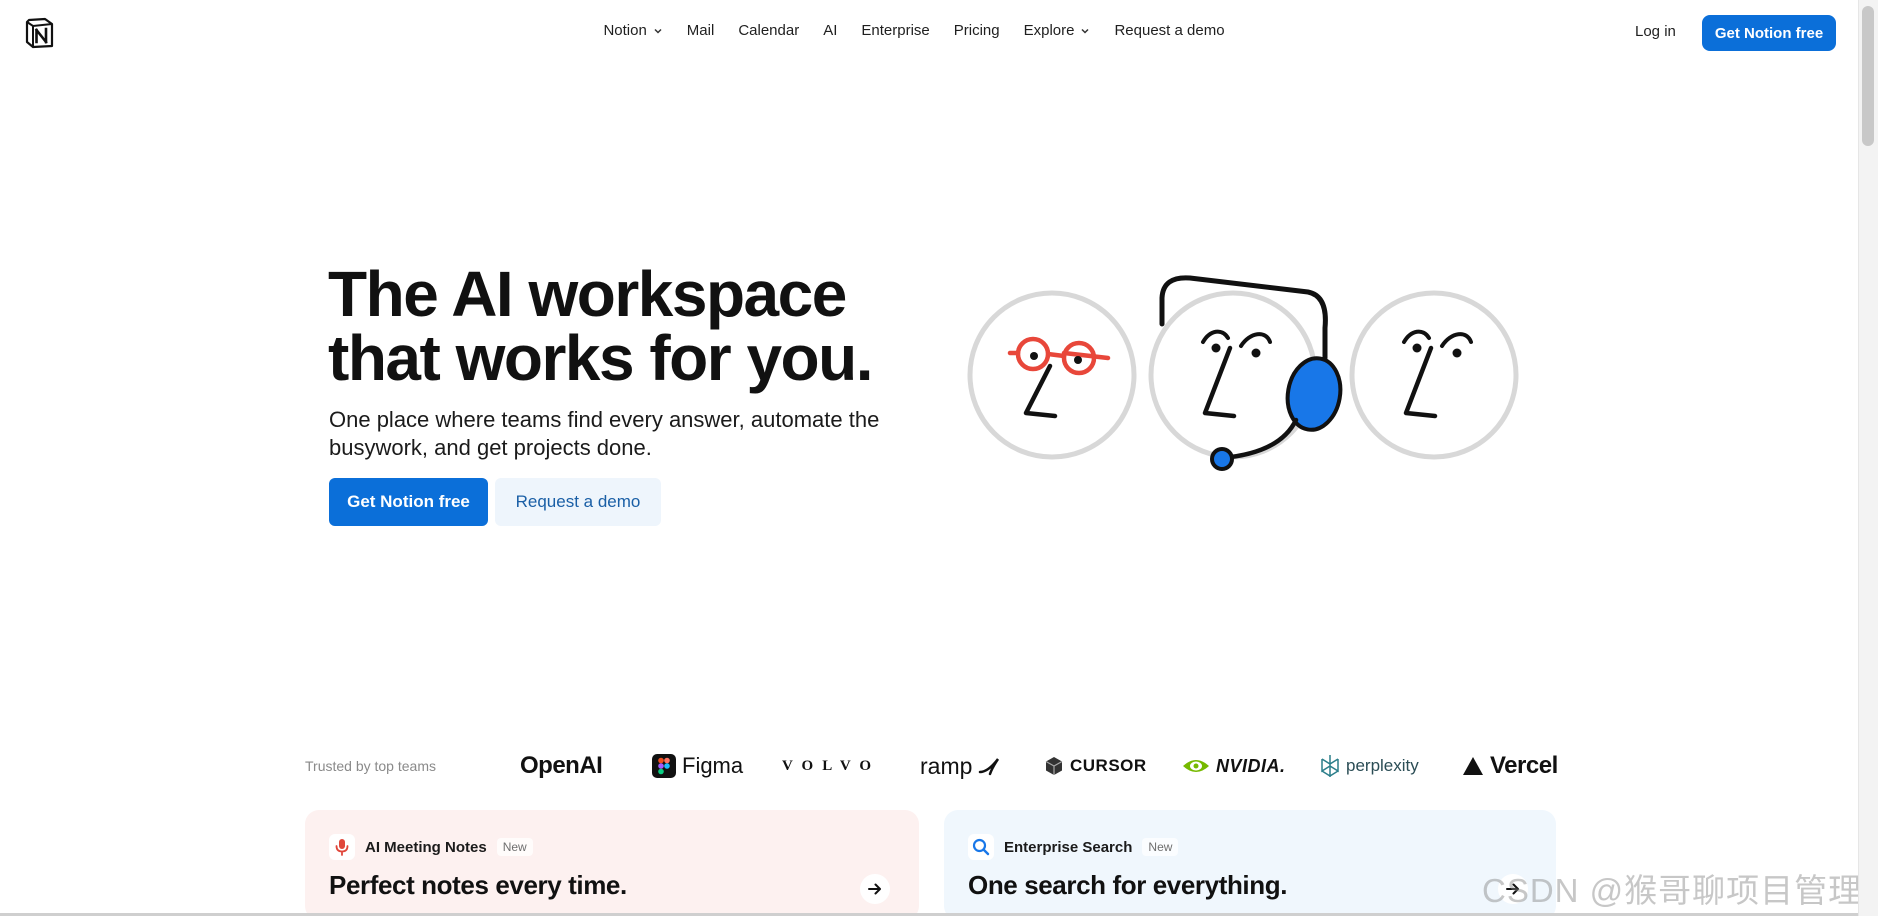  Describe the element at coordinates (1524, 765) in the screenshot. I see `brand-name: Vercel` at that location.